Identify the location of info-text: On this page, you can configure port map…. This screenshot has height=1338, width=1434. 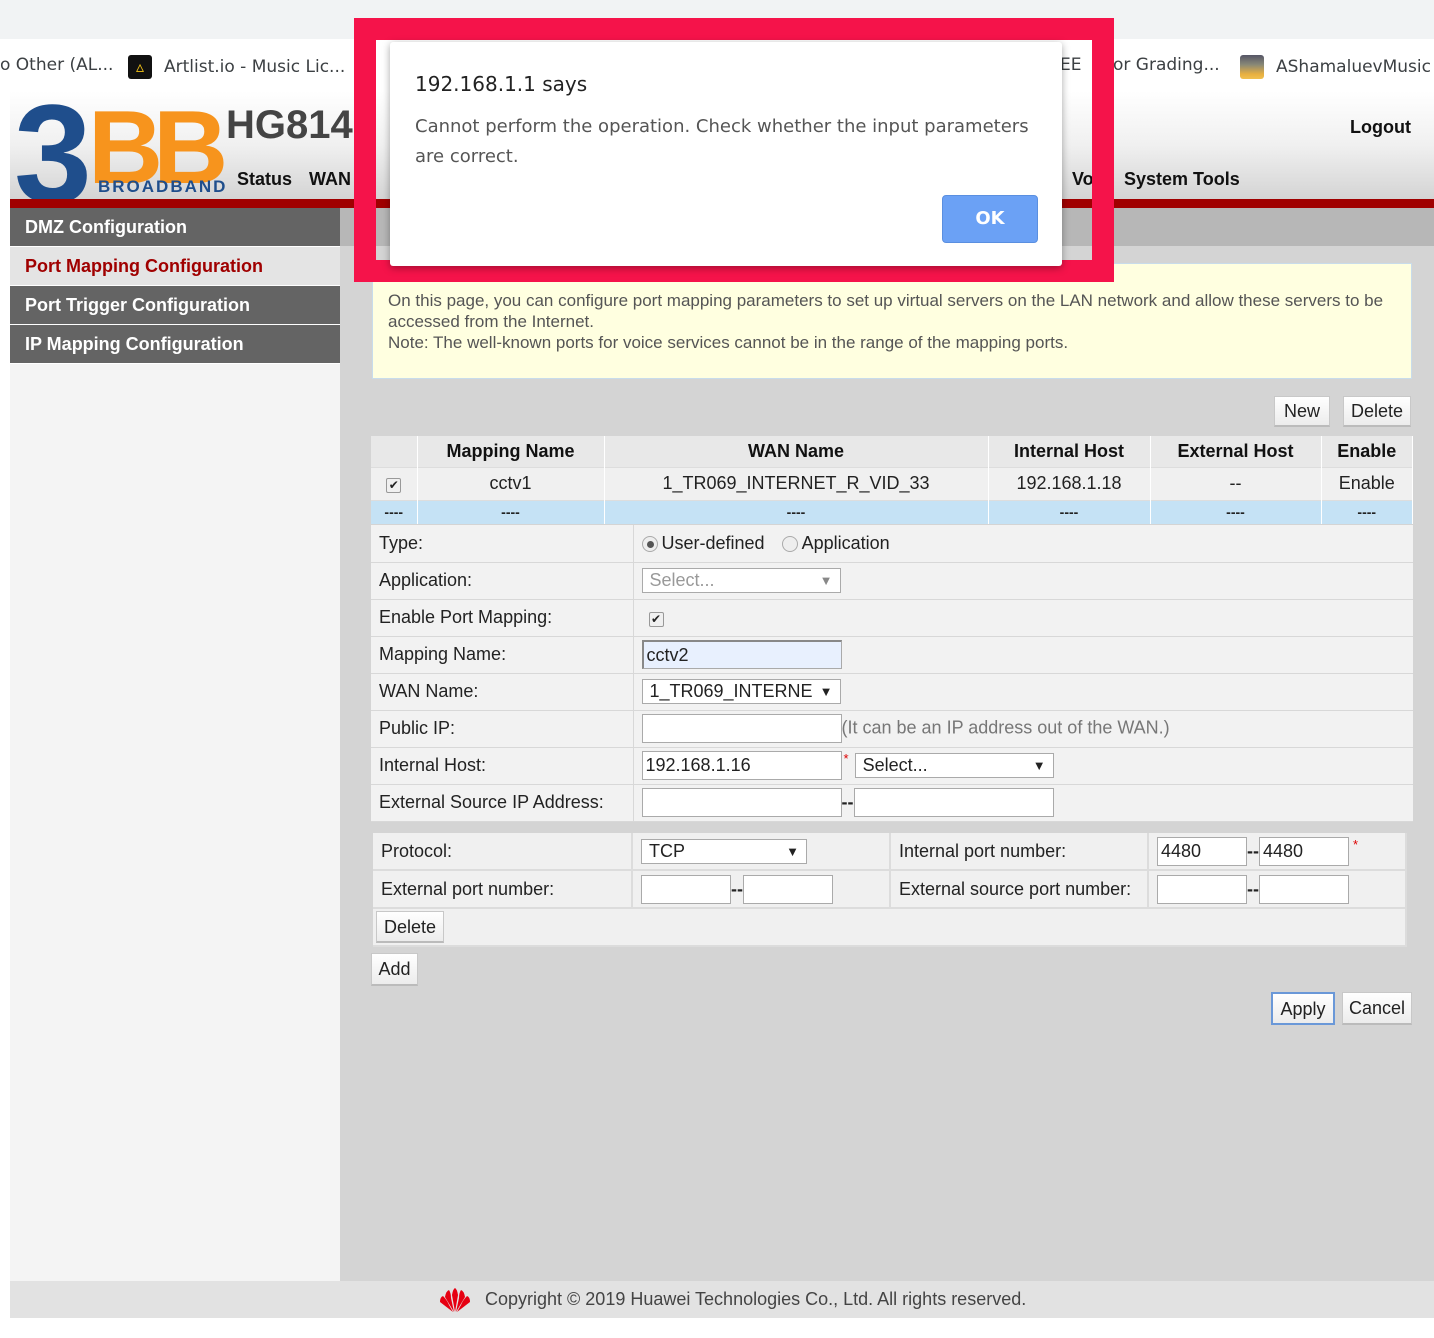
(886, 311).